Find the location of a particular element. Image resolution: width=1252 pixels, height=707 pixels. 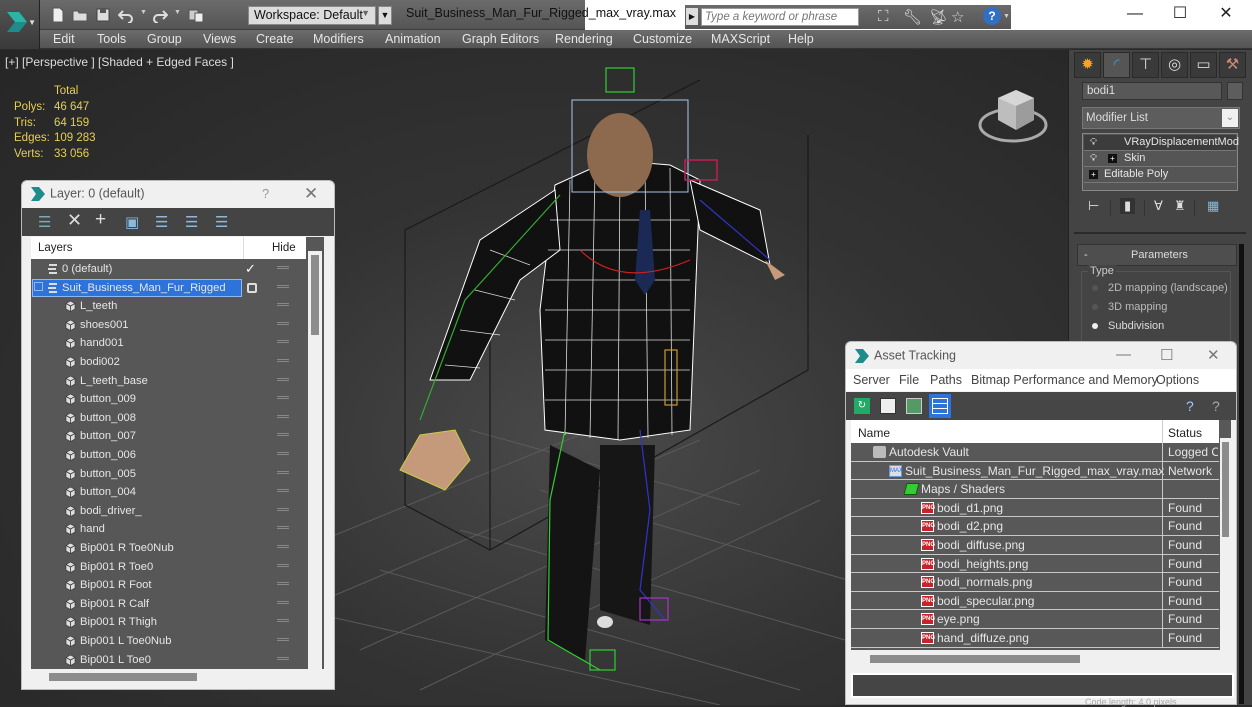

save-icon is located at coordinates (103, 15).